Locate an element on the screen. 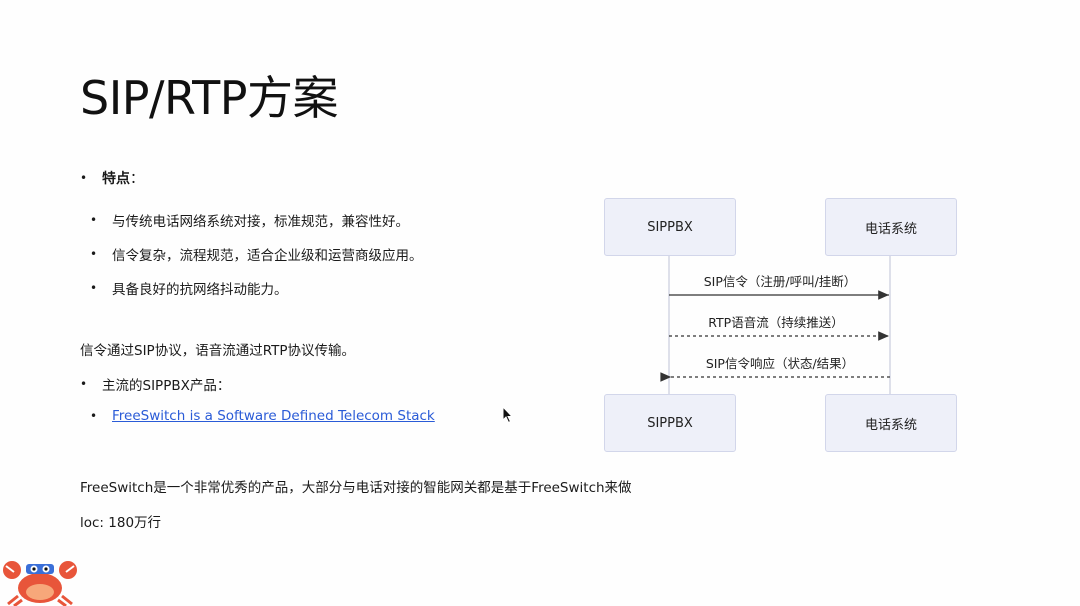  message-label-2: RTP语音流（持续推送） is located at coordinates (776, 322).